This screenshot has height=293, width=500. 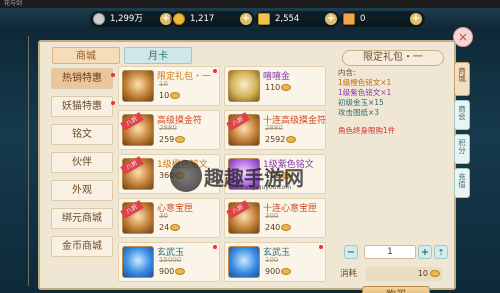 What do you see at coordinates (363, 19) in the screenshot?
I see `resource-value: 0` at bounding box center [363, 19].